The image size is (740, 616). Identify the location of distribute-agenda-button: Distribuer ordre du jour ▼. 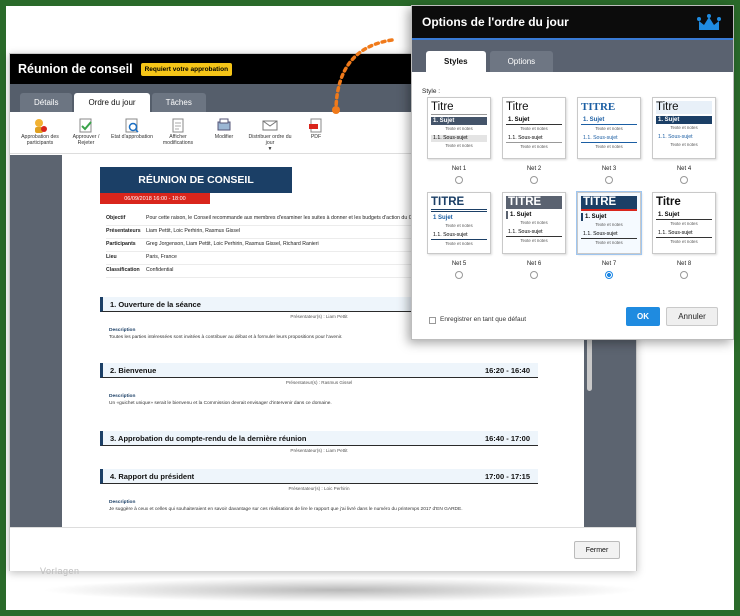
(270, 135).